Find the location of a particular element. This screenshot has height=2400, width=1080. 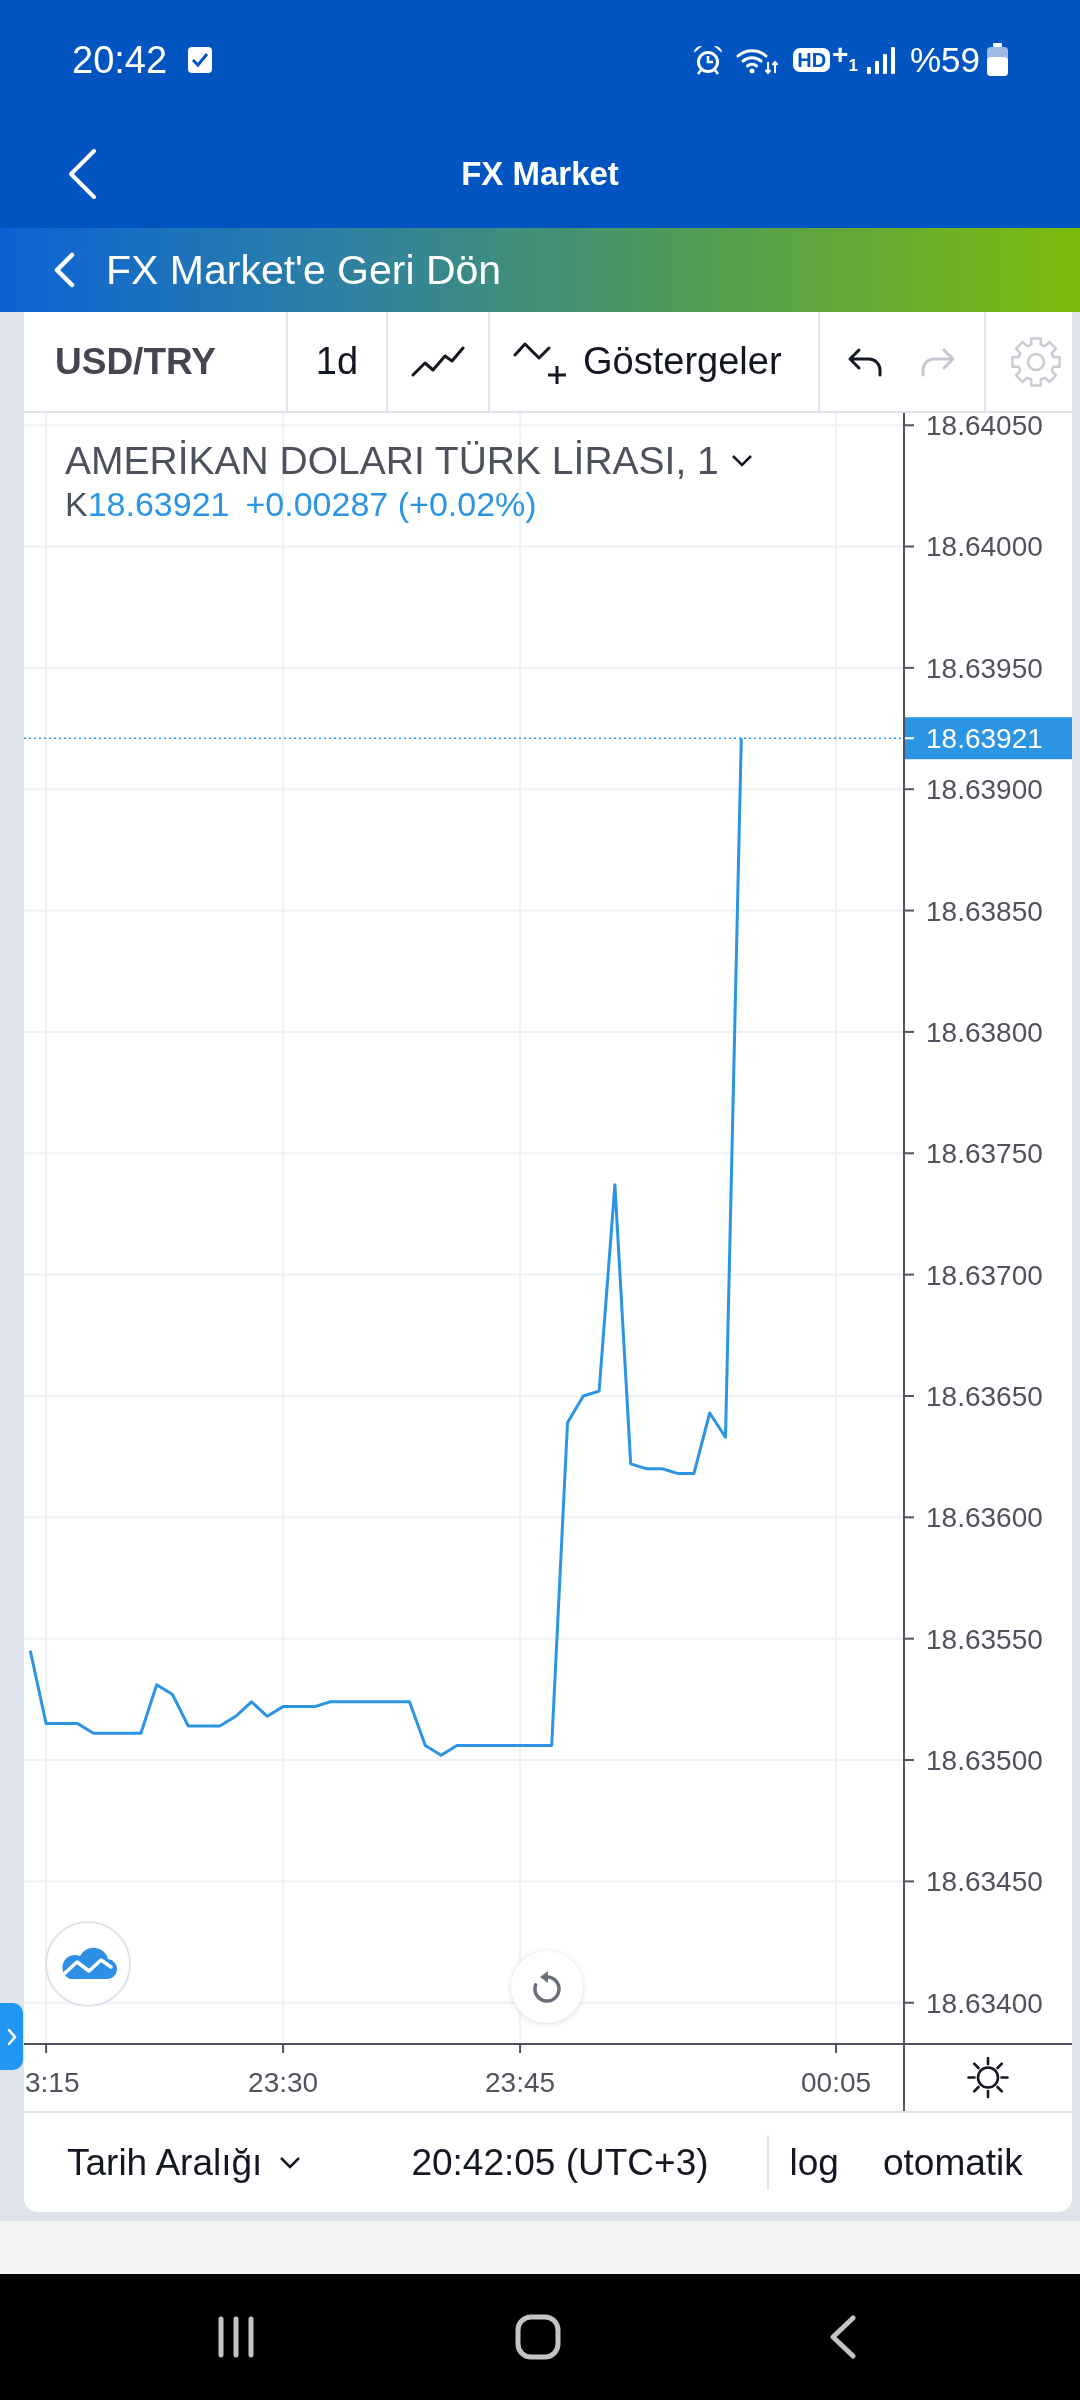

sim-indicator: +$_{1}$ is located at coordinates (845, 58).